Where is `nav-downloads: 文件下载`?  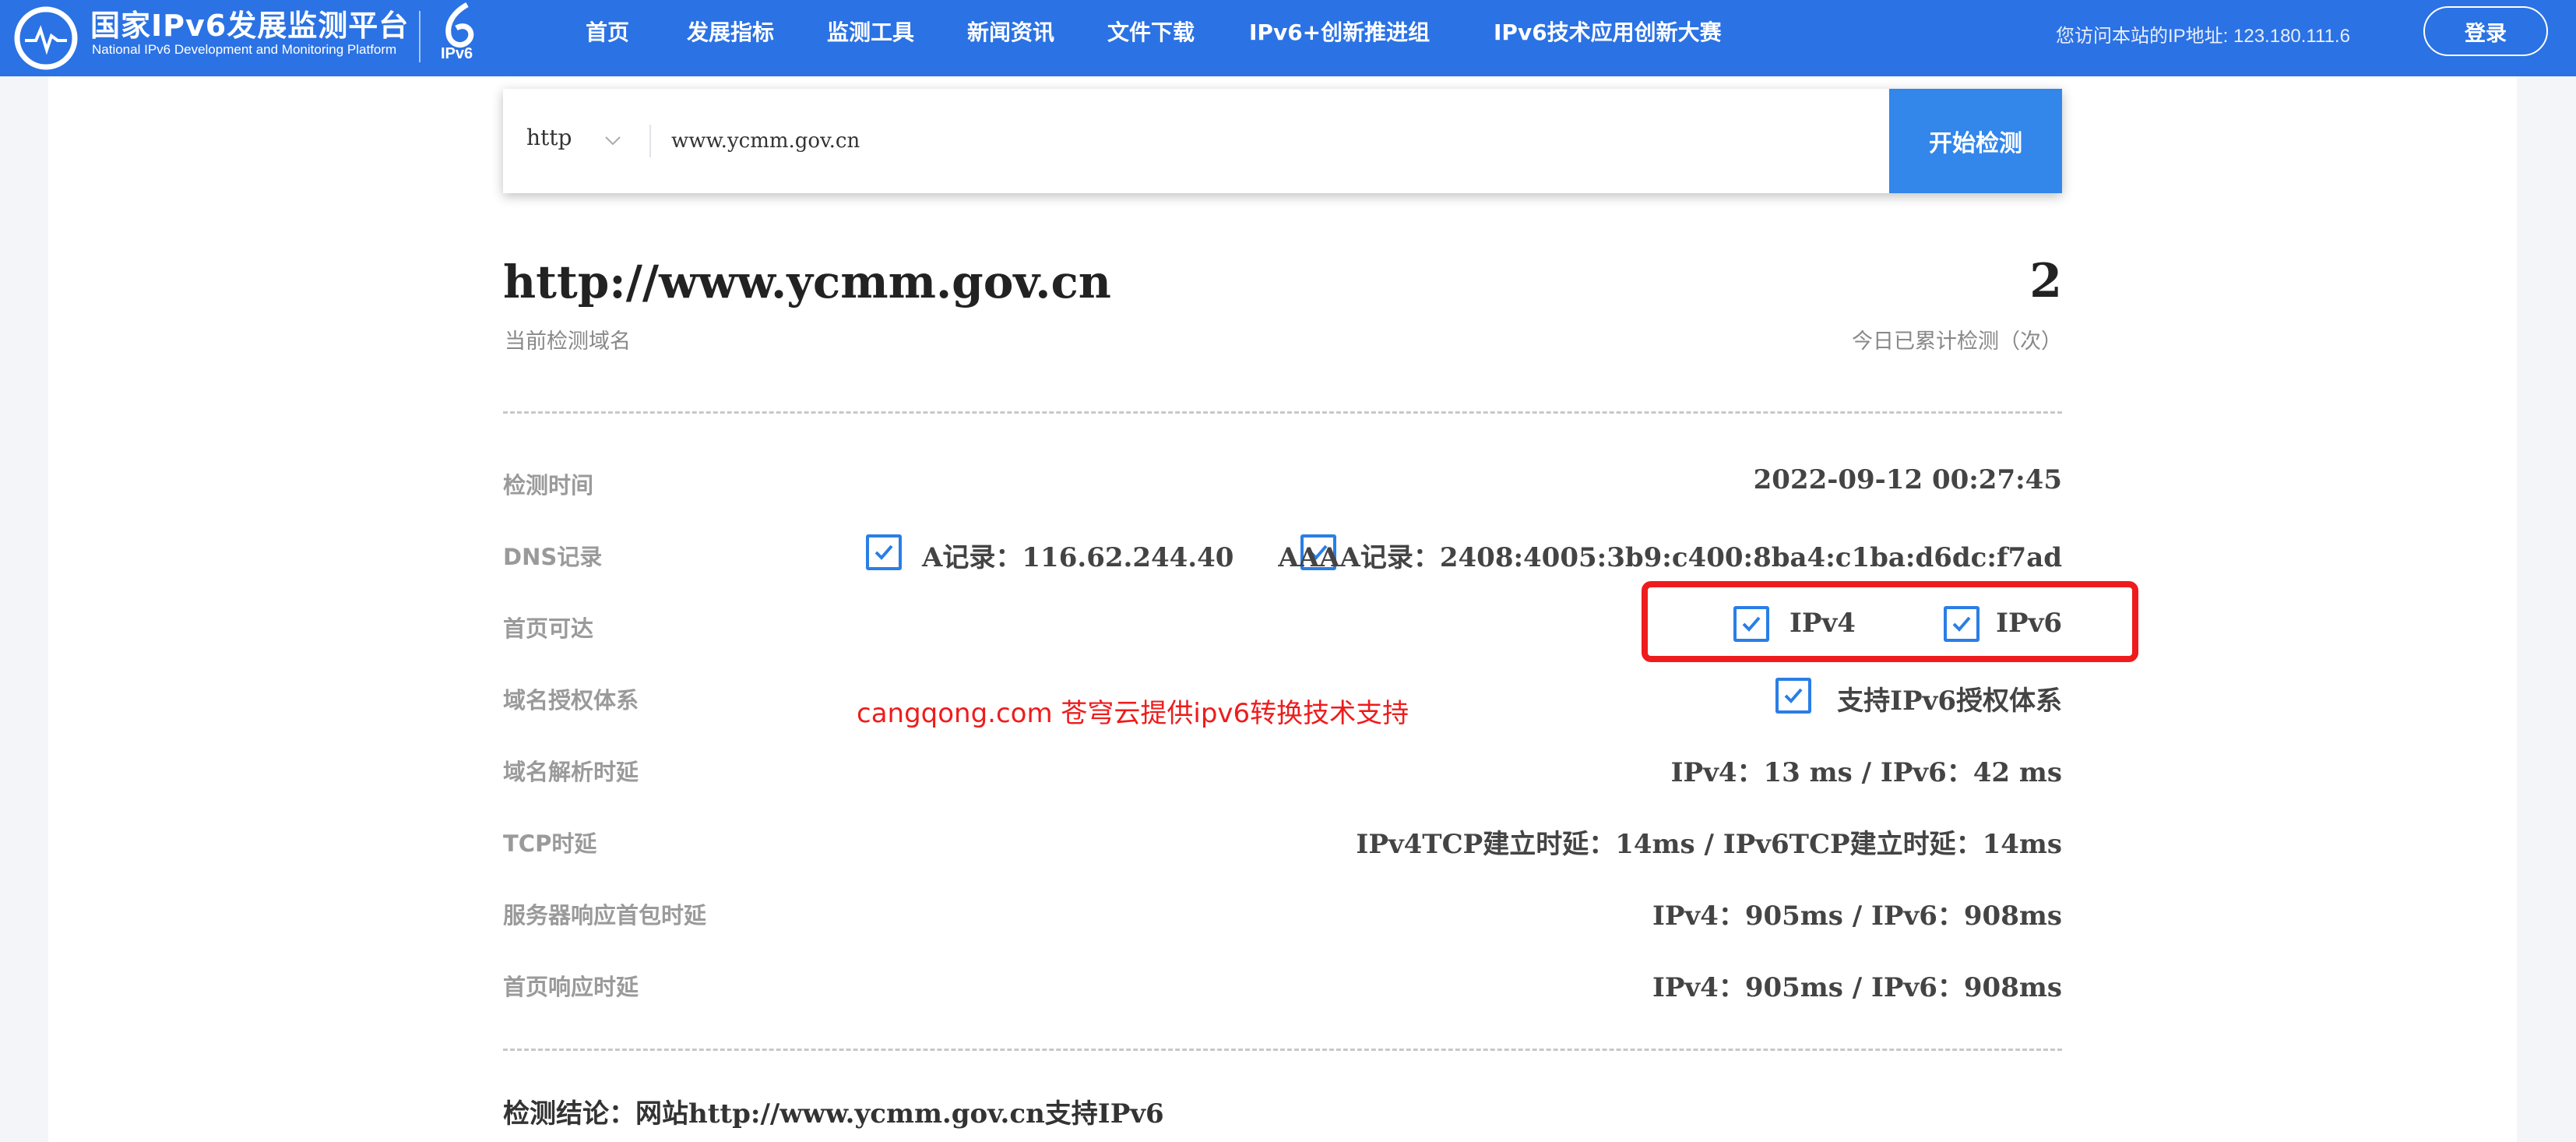 nav-downloads: 文件下载 is located at coordinates (1151, 31).